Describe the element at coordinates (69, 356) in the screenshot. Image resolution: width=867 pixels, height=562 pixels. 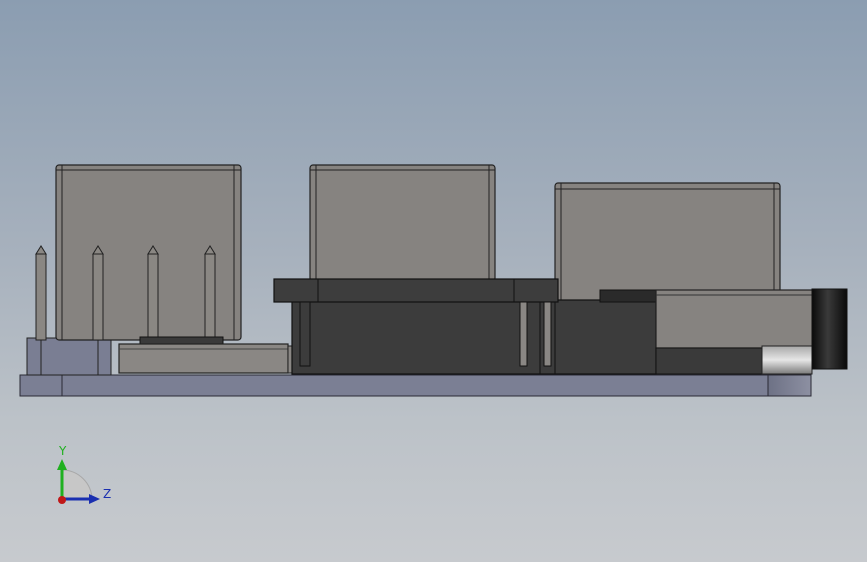
I see `pin-header-base` at that location.